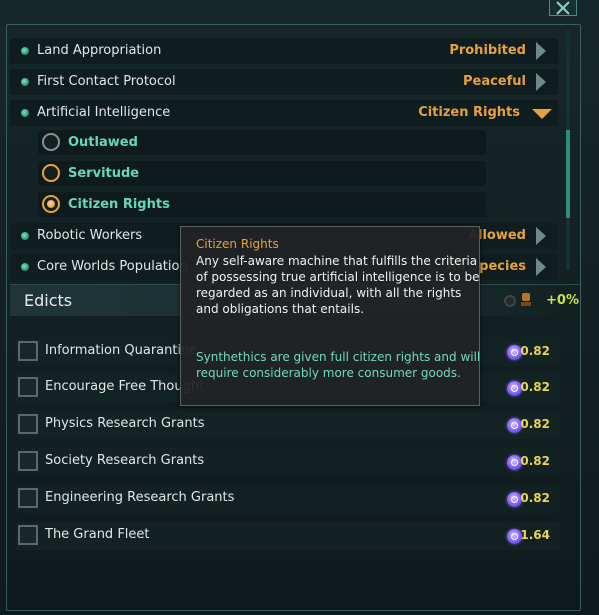 The width and height of the screenshot is (599, 615). Describe the element at coordinates (262, 142) in the screenshot. I see `ai-option-outlawed: Outlawed` at that location.